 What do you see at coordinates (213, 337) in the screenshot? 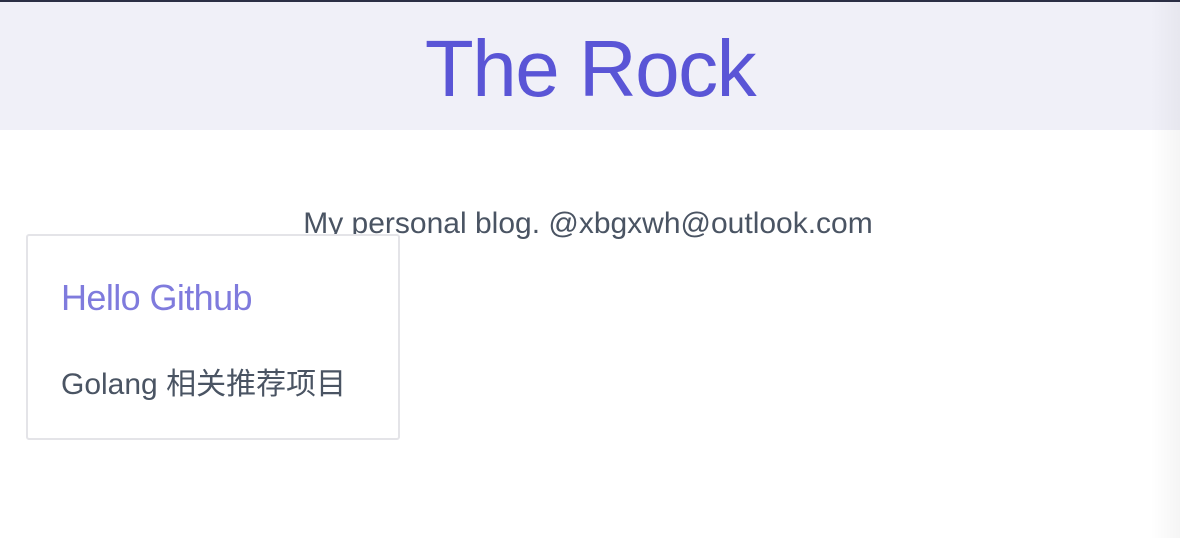
I see `post-card: Hello Github Golang 相关推荐项目` at bounding box center [213, 337].